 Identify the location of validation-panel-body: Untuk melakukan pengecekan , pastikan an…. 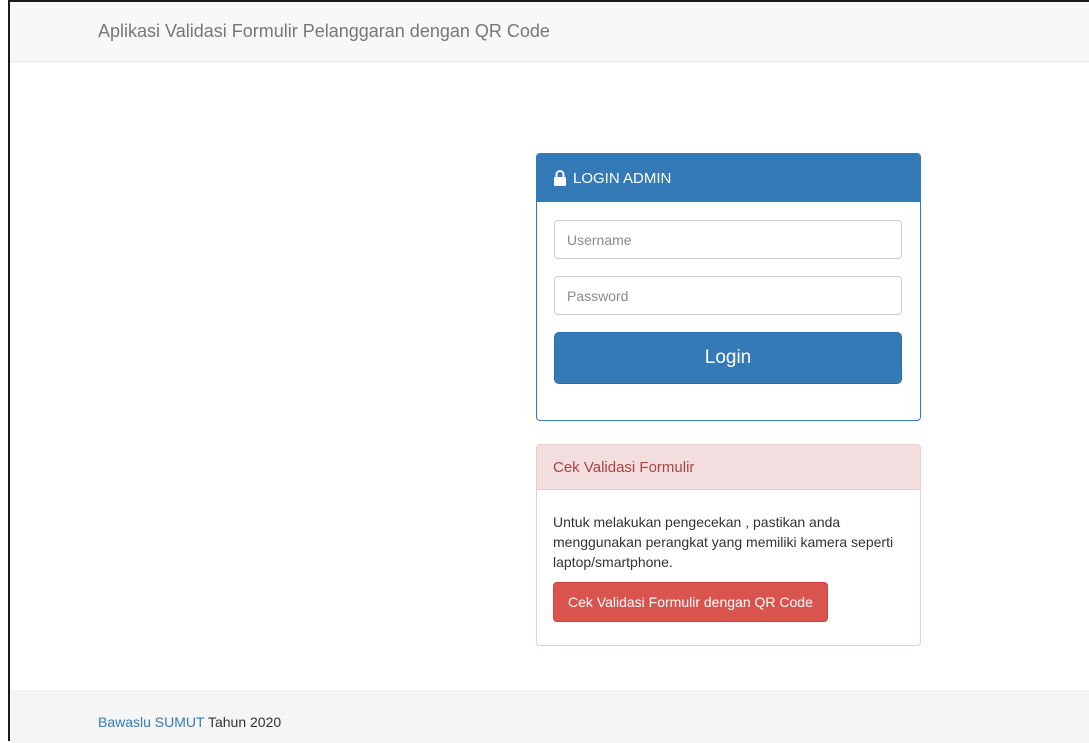
(728, 556).